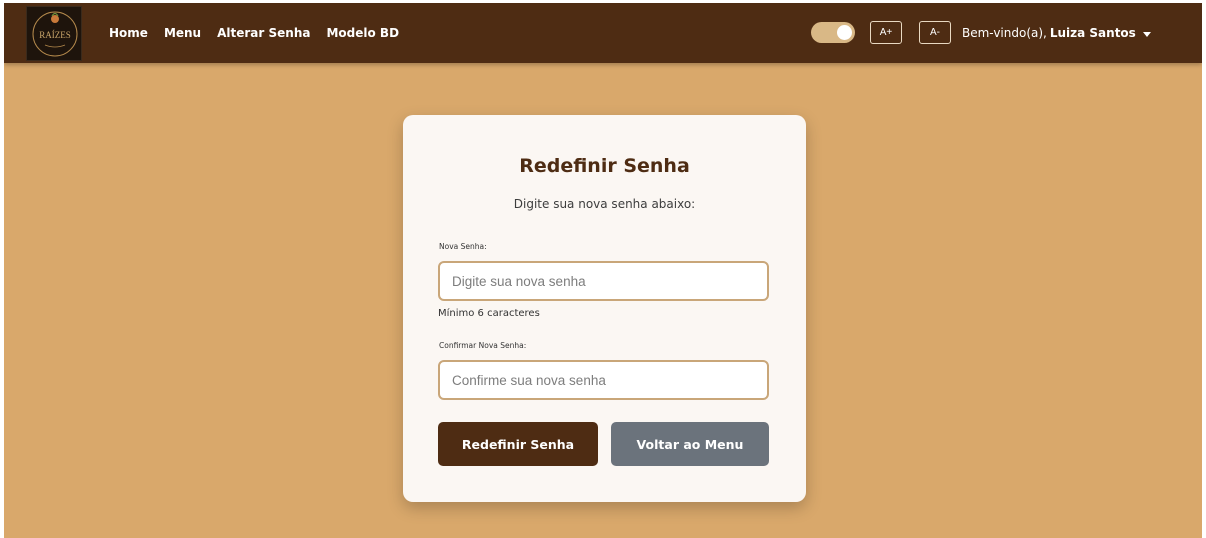  Describe the element at coordinates (886, 32) in the screenshot. I see `font-increase-button: A+` at that location.